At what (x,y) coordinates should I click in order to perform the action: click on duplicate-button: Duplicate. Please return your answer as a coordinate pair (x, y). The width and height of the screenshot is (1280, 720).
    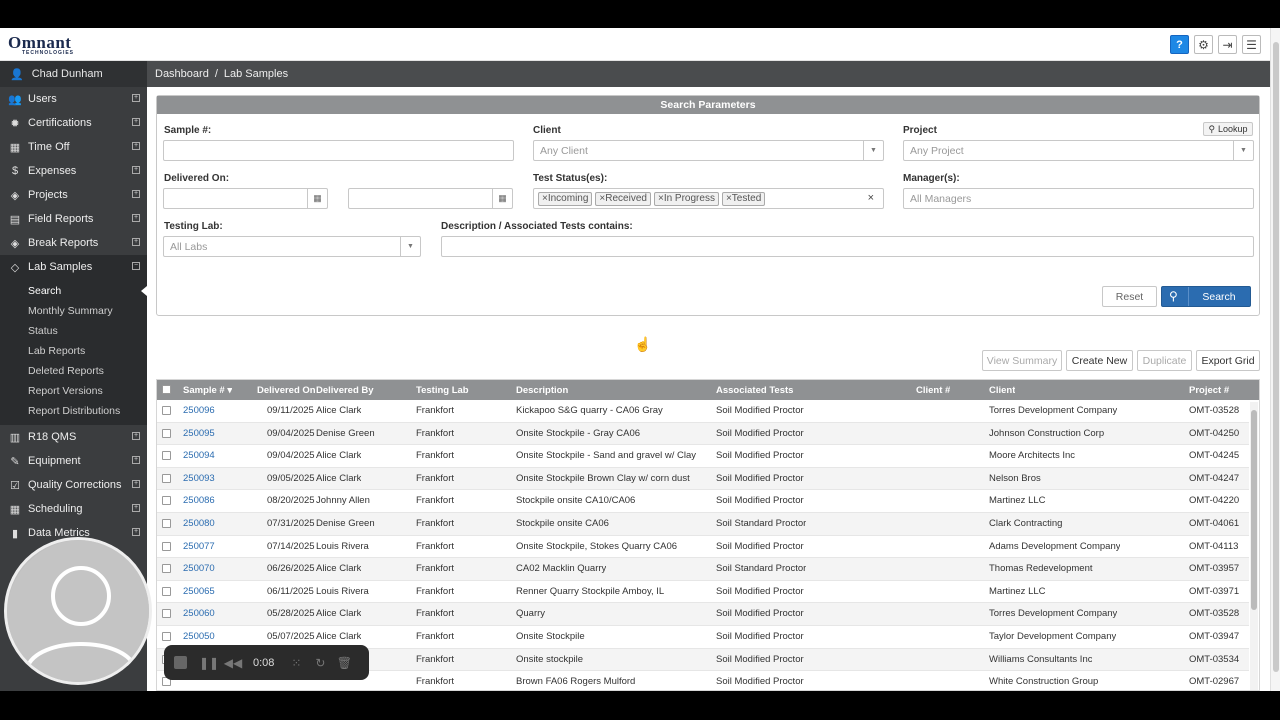
    Looking at the image, I should click on (1164, 360).